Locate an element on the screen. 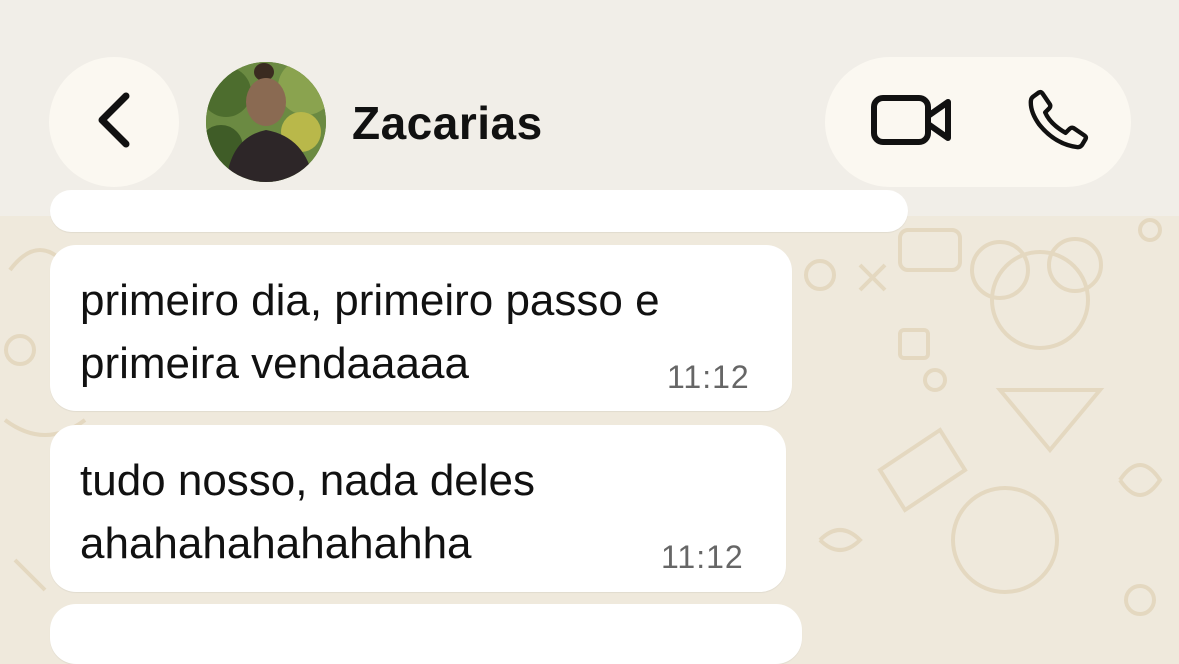 The image size is (1179, 664). video-call-button is located at coordinates (912, 122).